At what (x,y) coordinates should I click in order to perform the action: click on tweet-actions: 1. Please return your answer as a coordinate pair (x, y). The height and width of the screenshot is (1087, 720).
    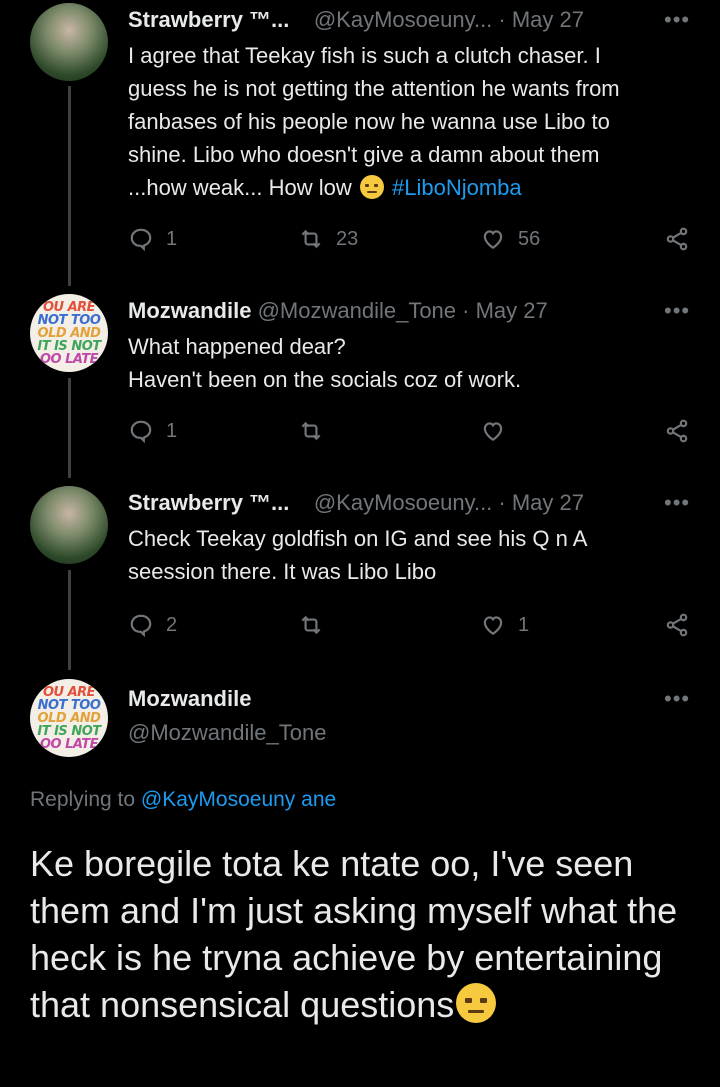
    Looking at the image, I should click on (413, 433).